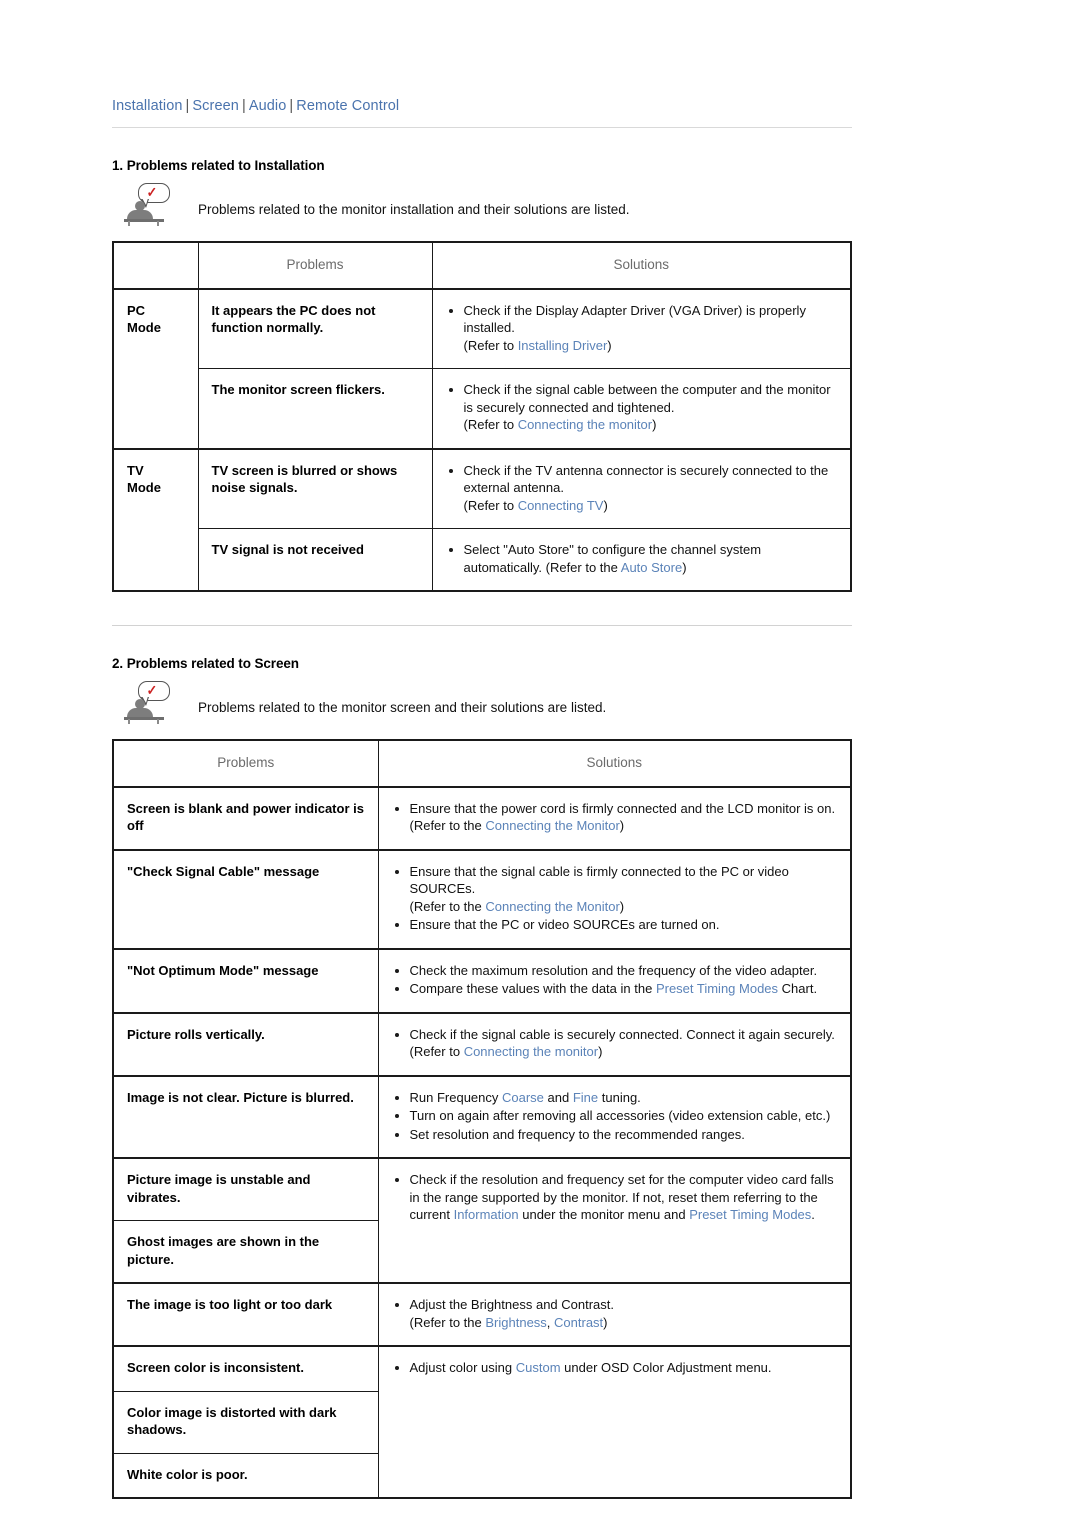 The image size is (1080, 1528). Describe the element at coordinates (482, 111) in the screenshot. I see `breadcrumb: Installation | Screen | Audio | Remote Control` at that location.